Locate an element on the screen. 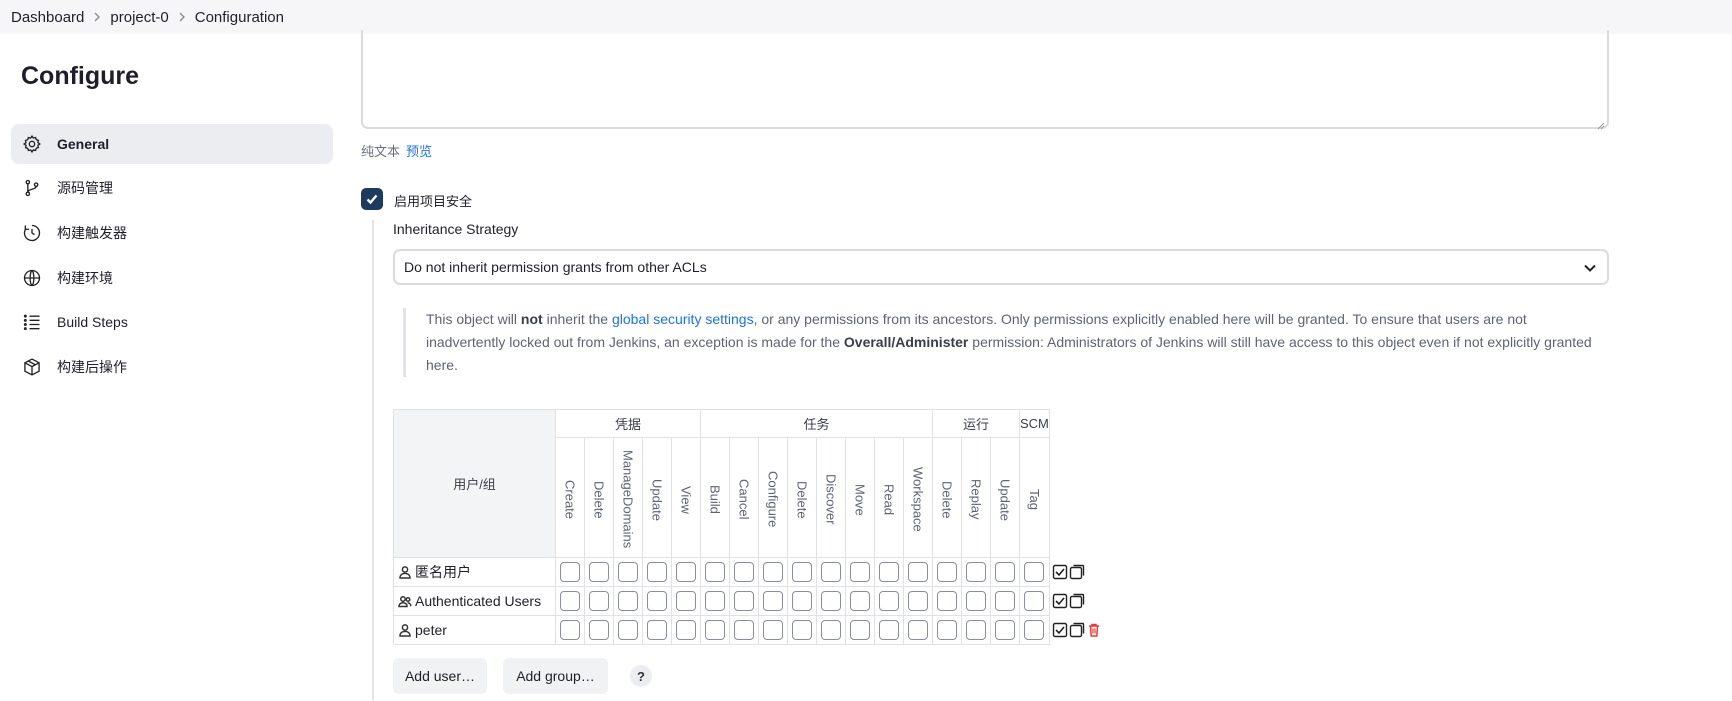 The width and height of the screenshot is (1732, 701). permission-group-header: 凭据 is located at coordinates (628, 423).